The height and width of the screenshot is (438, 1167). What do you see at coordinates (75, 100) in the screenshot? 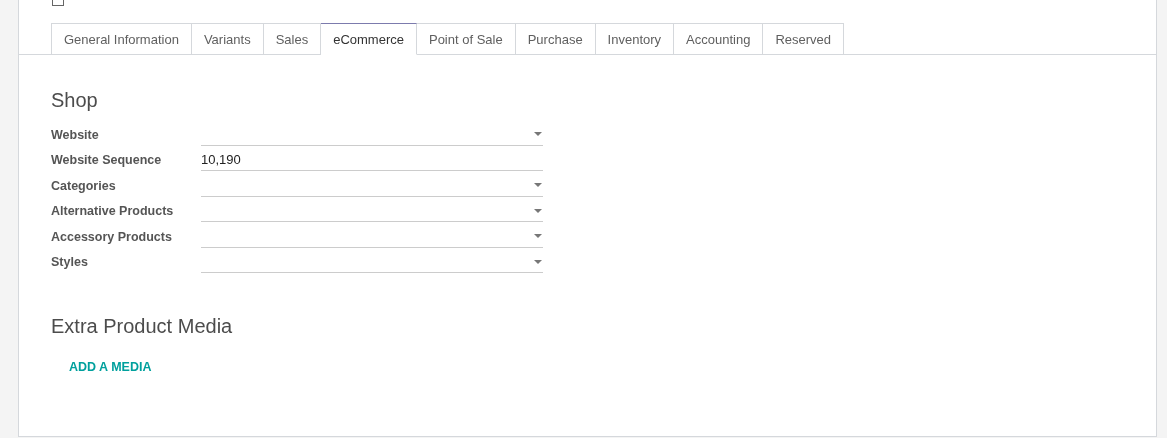
I see `section-title: Shop` at bounding box center [75, 100].